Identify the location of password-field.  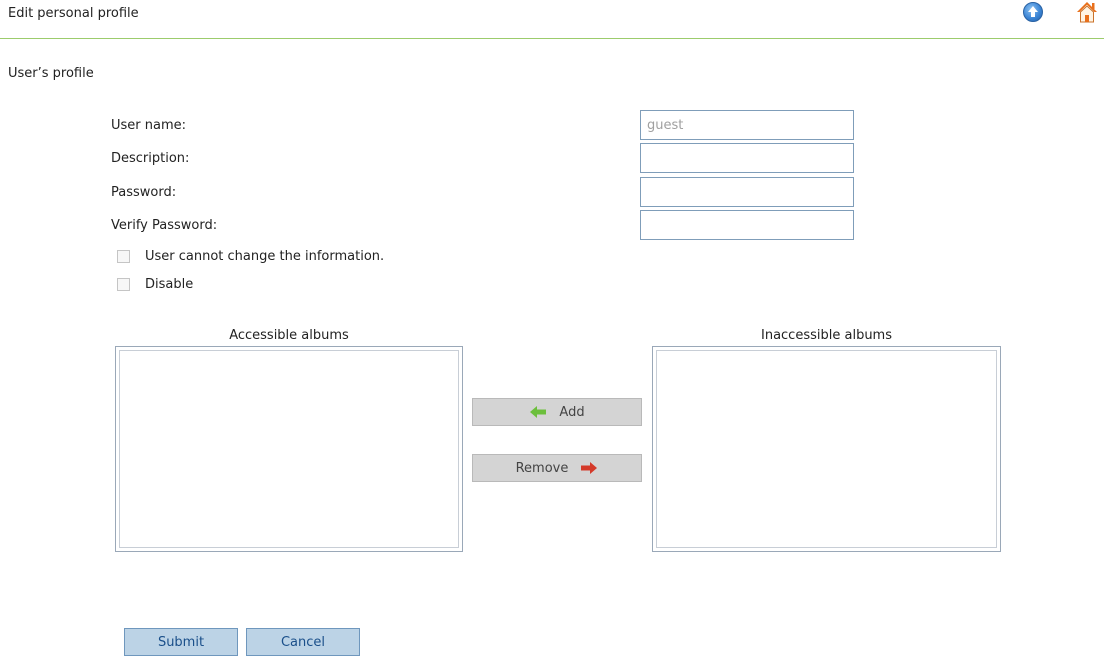
(747, 192).